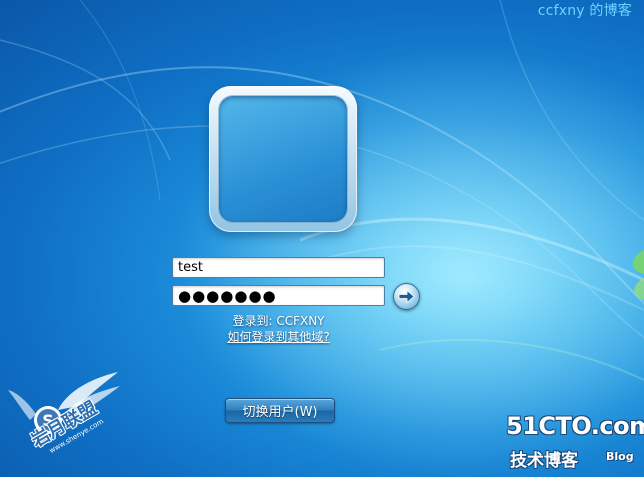  I want to click on shenye-logo: S 岩月联盟 www.shenye.com, so click(68, 422).